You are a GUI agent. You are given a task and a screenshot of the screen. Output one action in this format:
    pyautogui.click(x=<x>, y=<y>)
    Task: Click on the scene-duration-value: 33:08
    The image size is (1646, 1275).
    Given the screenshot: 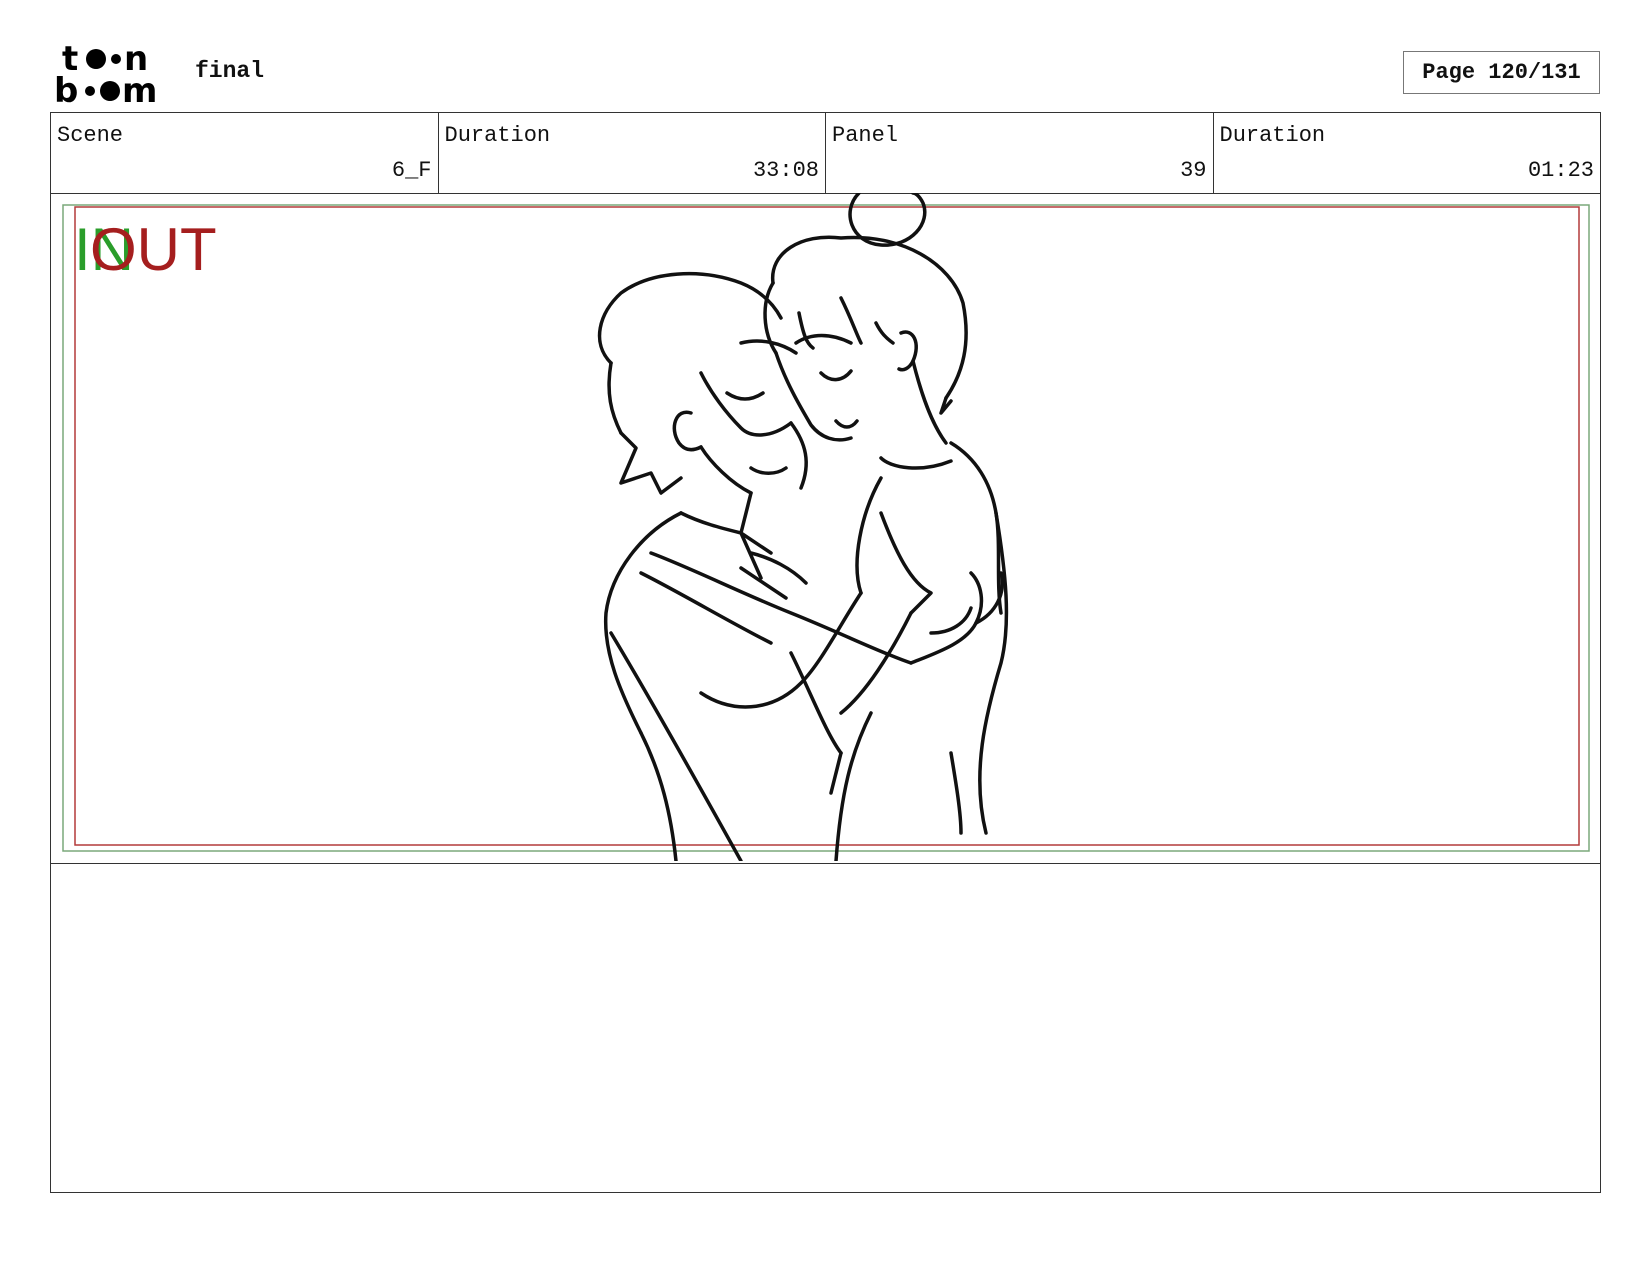 What is the action you would take?
    pyautogui.click(x=785, y=170)
    